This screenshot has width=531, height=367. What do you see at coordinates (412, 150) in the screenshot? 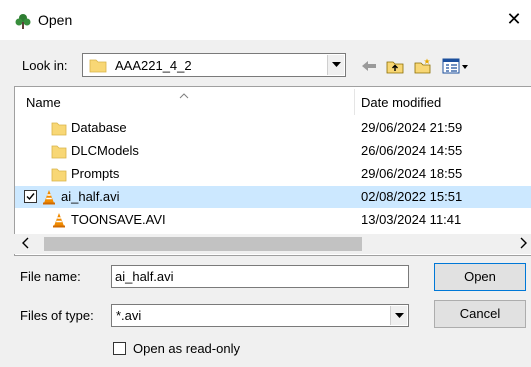
I see `file-date: 26/06/2024 14:55` at bounding box center [412, 150].